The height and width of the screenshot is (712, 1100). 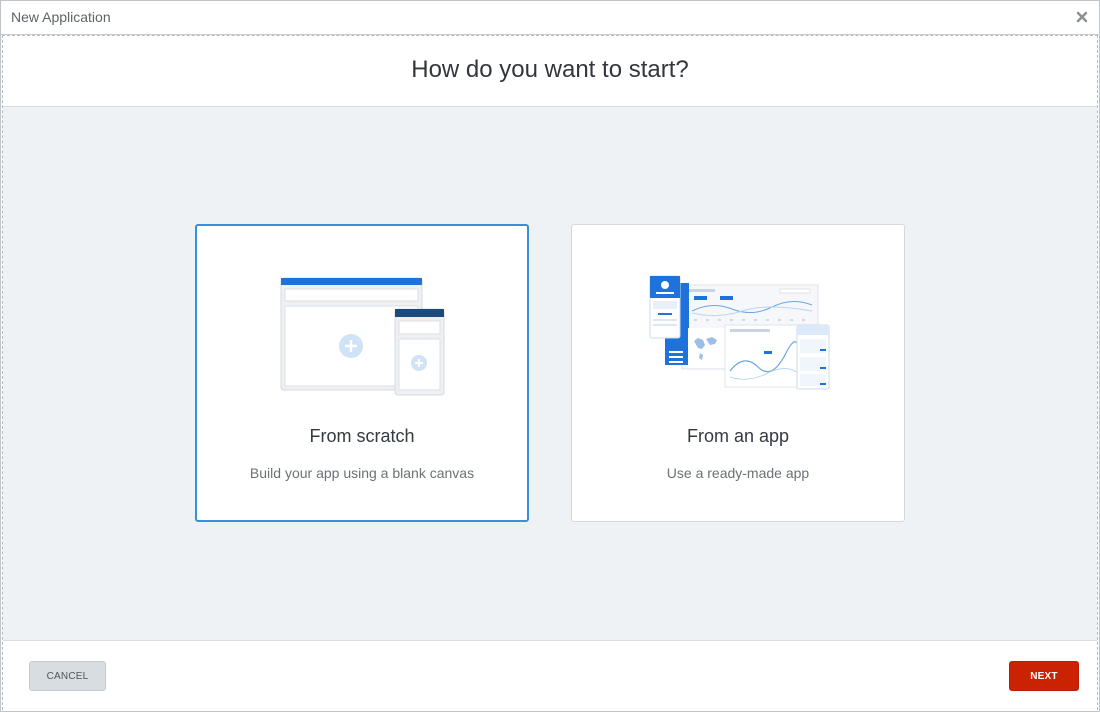 What do you see at coordinates (362, 473) in the screenshot?
I see `option-description: Build your app using a blank canvas` at bounding box center [362, 473].